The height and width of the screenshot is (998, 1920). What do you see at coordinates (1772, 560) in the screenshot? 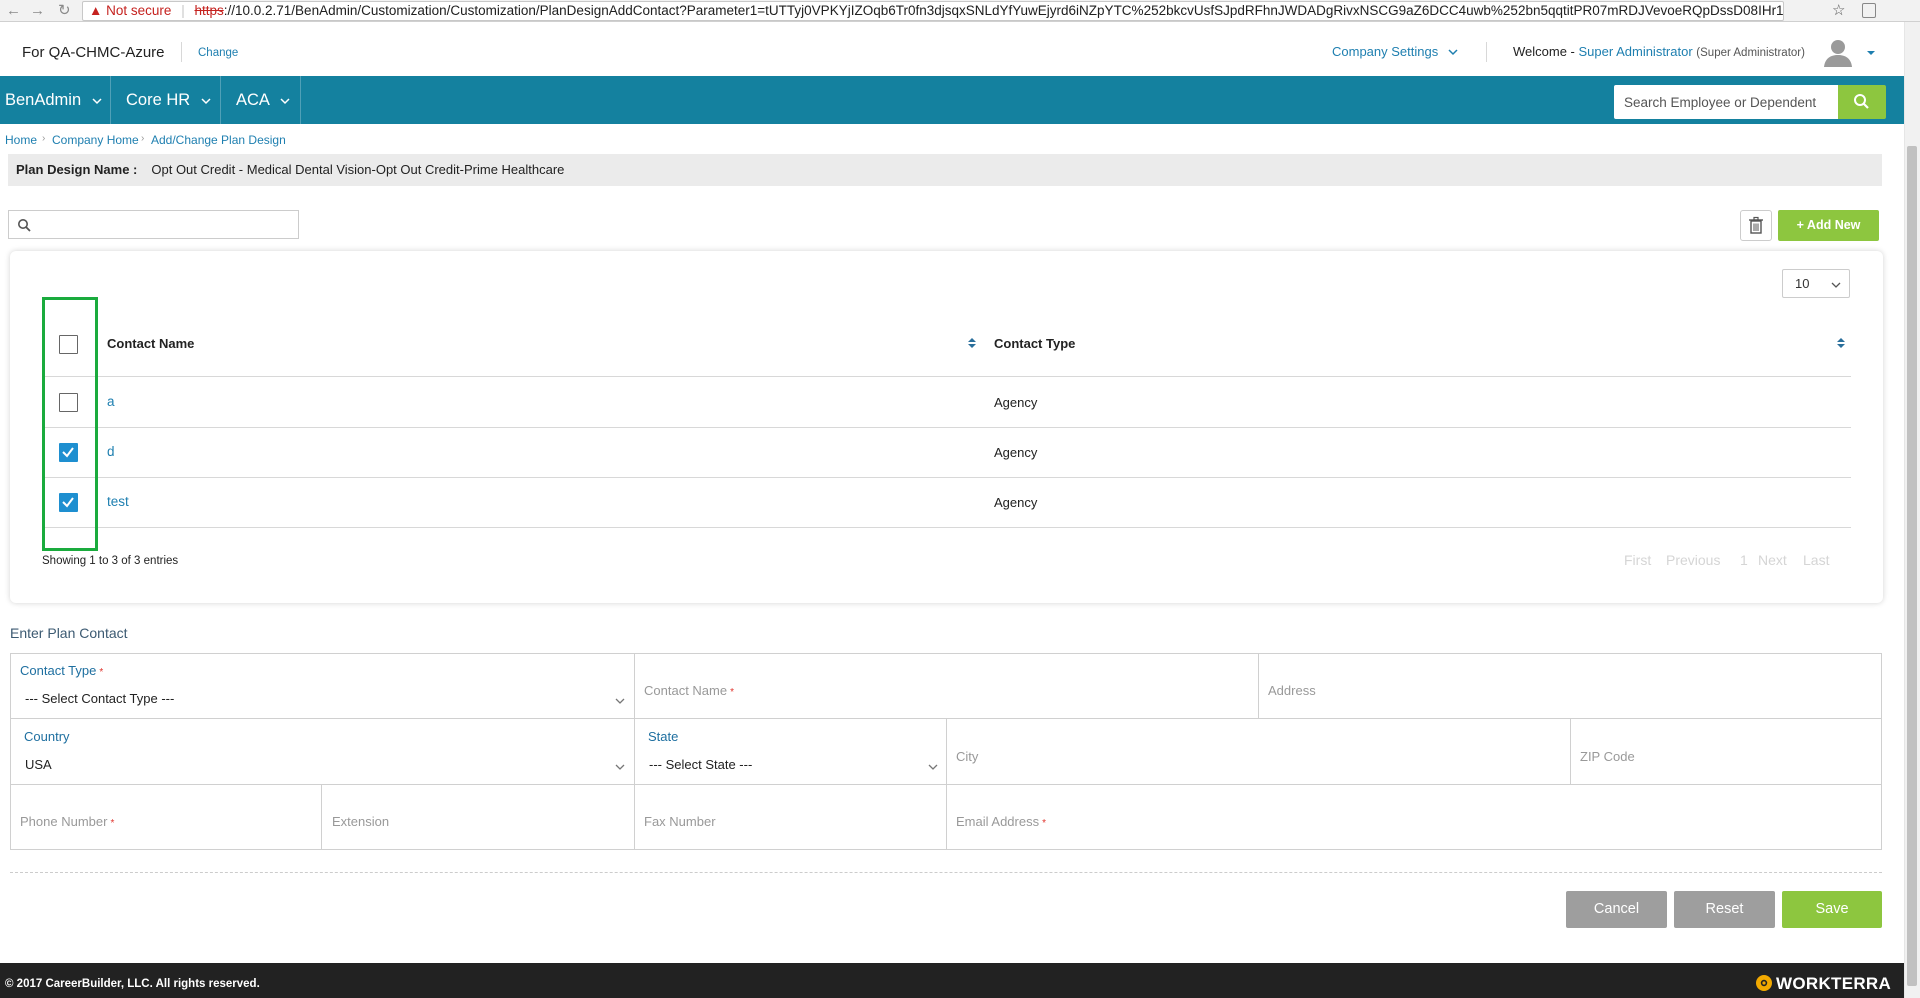
I see `pager-next: Next` at bounding box center [1772, 560].